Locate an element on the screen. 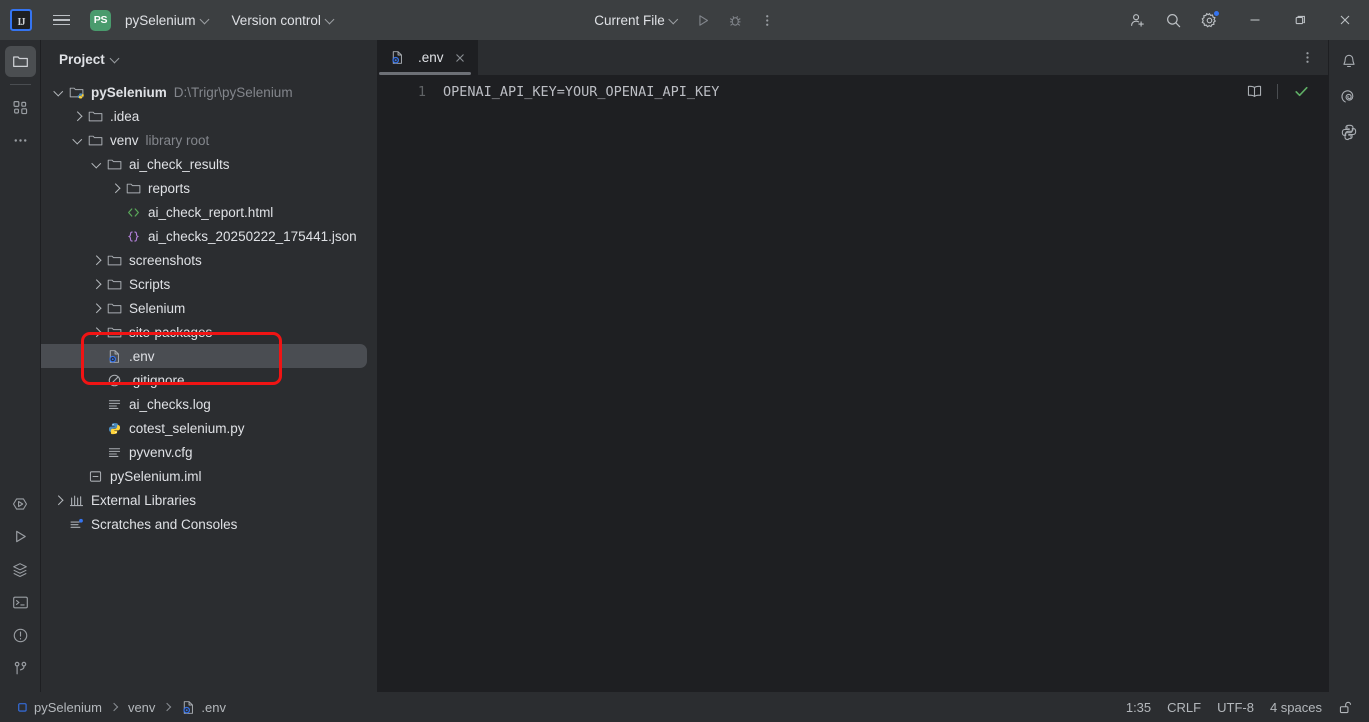  version-control-label: Version control is located at coordinates (276, 20).